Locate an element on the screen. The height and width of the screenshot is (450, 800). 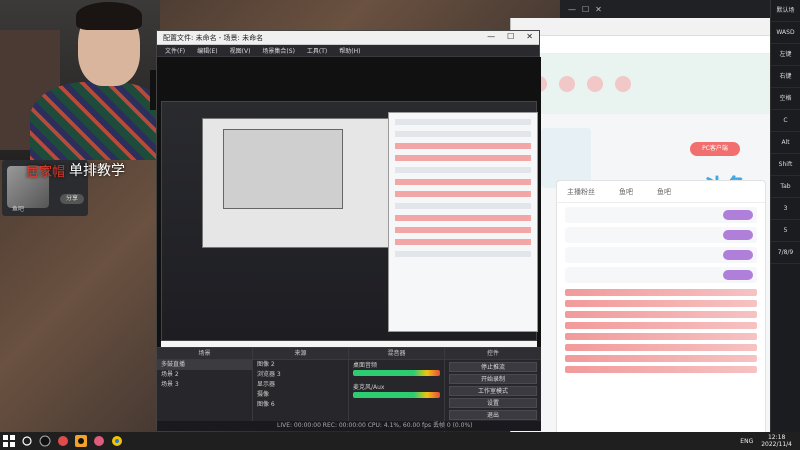
browser-urlbar is located at coordinates (640, 45).